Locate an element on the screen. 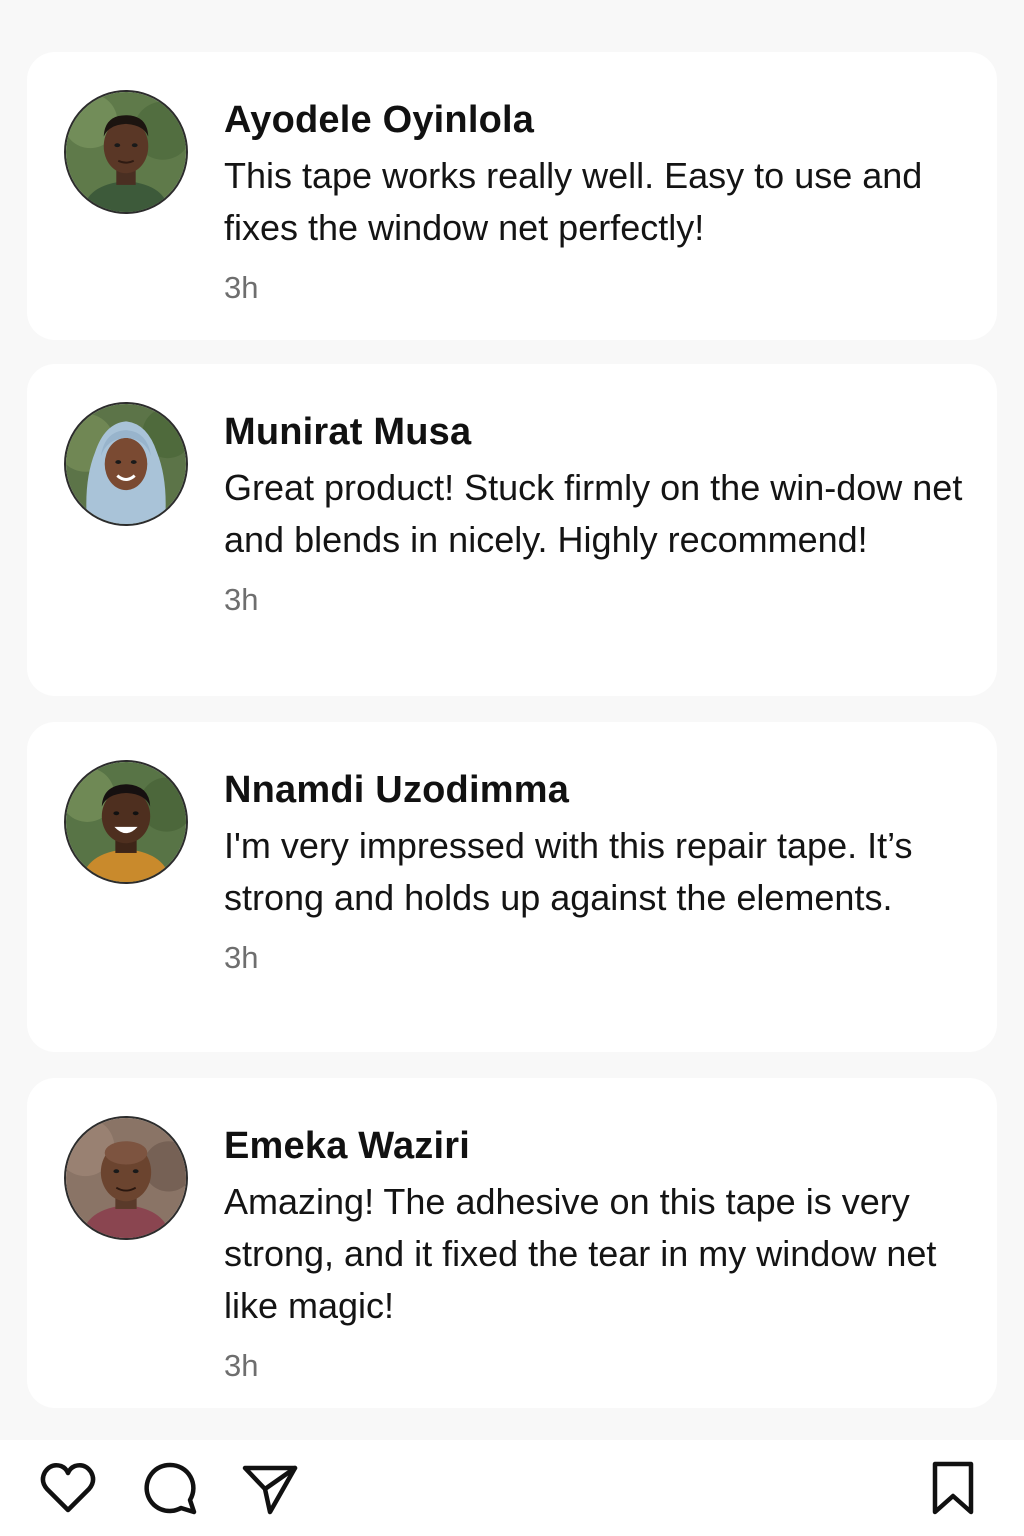 The height and width of the screenshot is (1536, 1024). action-bar is located at coordinates (512, 1488).